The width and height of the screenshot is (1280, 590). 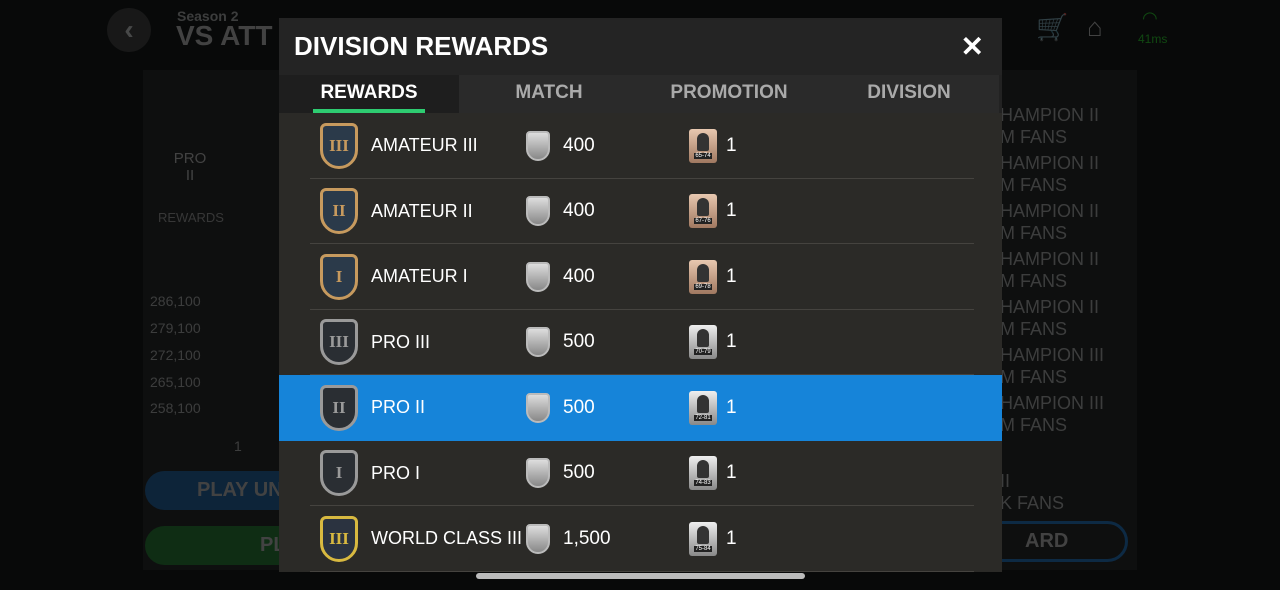 What do you see at coordinates (175, 355) in the screenshot?
I see `y-tick: 272,100` at bounding box center [175, 355].